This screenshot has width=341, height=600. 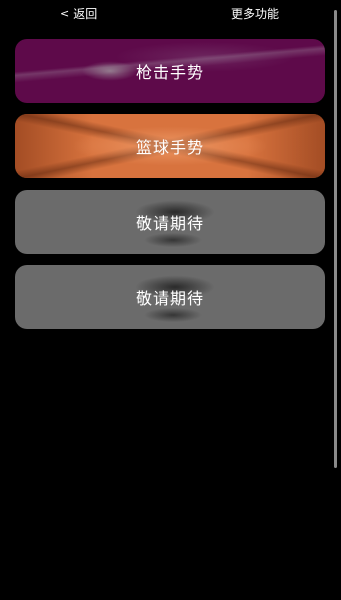 I want to click on back-button: < 返回, so click(x=78, y=13).